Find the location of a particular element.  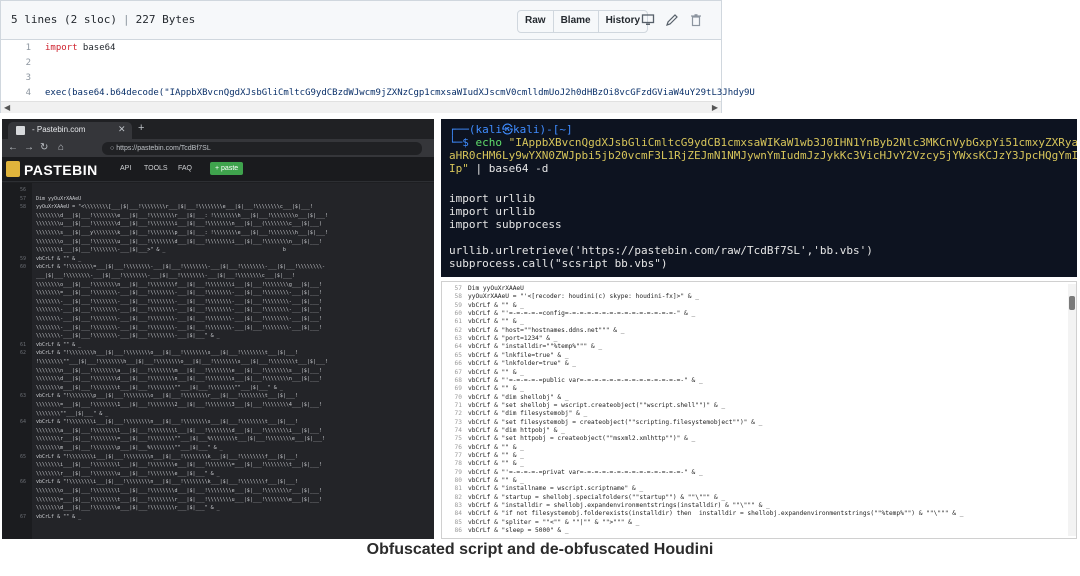

line-number: 82 is located at coordinates (458, 497).